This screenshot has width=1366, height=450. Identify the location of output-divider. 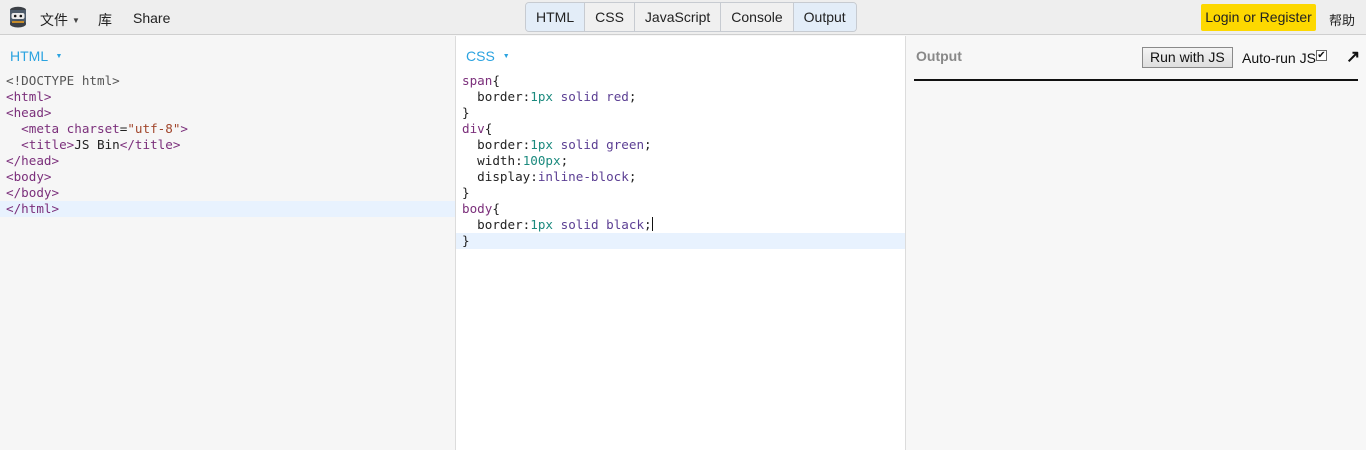
(1136, 80).